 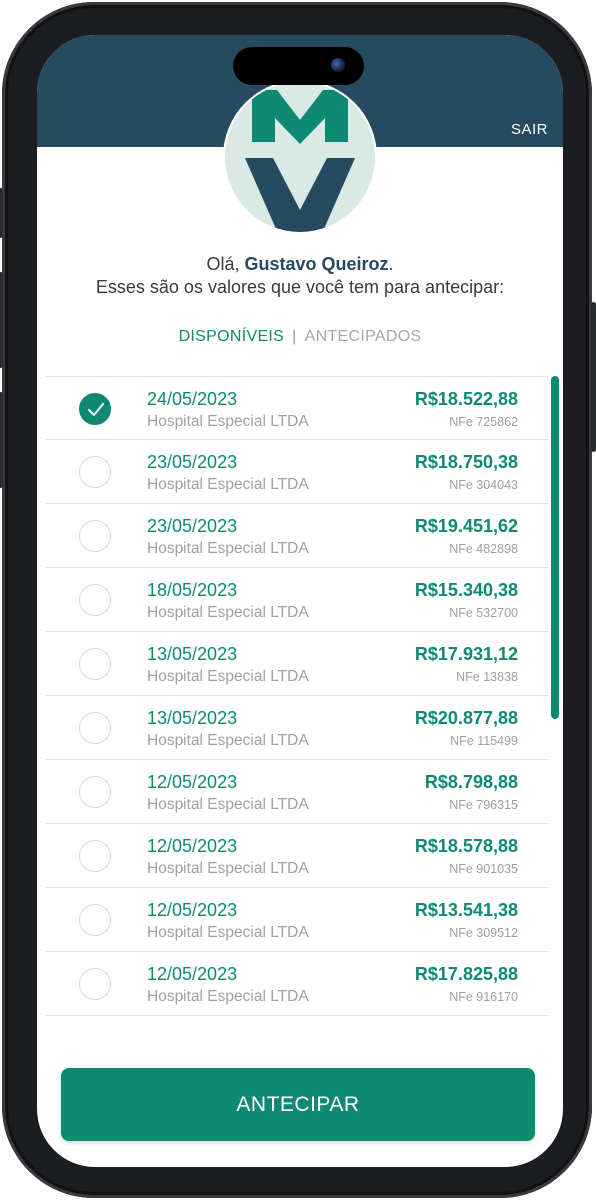 What do you see at coordinates (593, 377) in the screenshot?
I see `side-button-power` at bounding box center [593, 377].